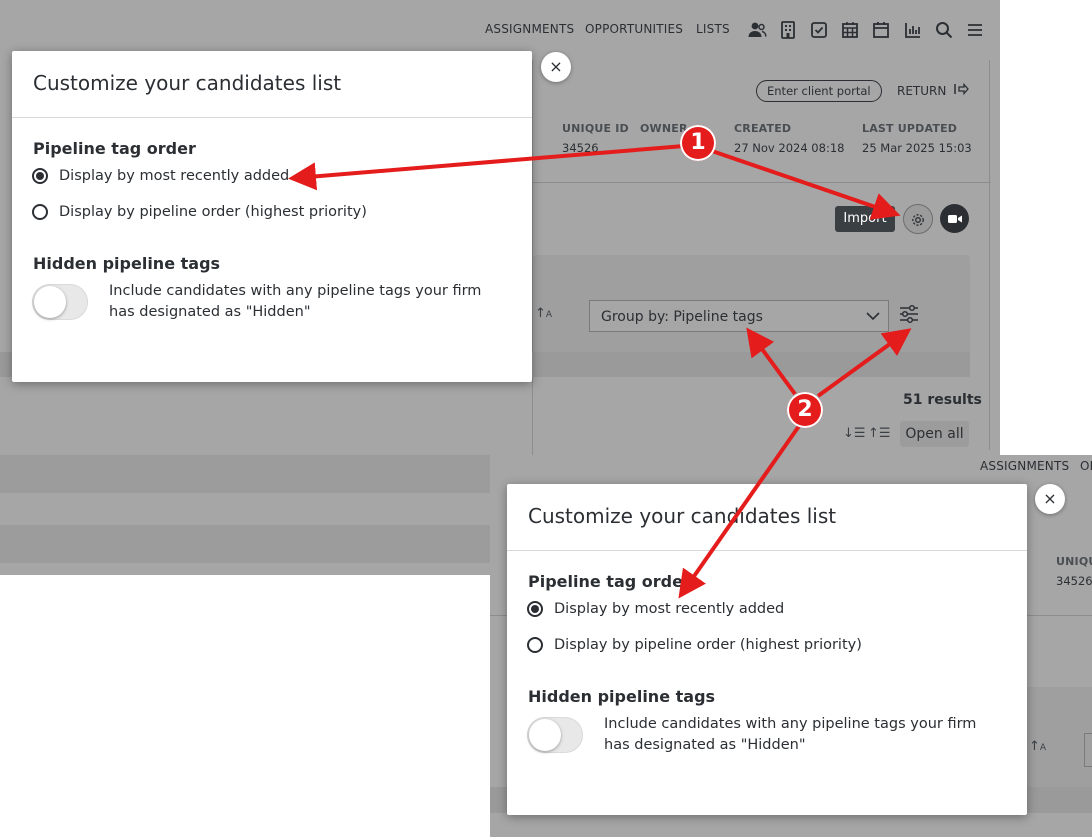 The height and width of the screenshot is (837, 1092). I want to click on arrow-to-group-by, so click(771, 361).